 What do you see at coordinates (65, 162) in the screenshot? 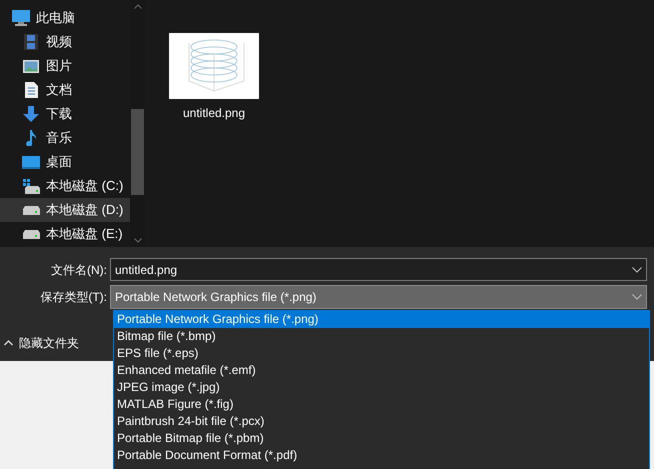
I see `nav-item: 桌面` at bounding box center [65, 162].